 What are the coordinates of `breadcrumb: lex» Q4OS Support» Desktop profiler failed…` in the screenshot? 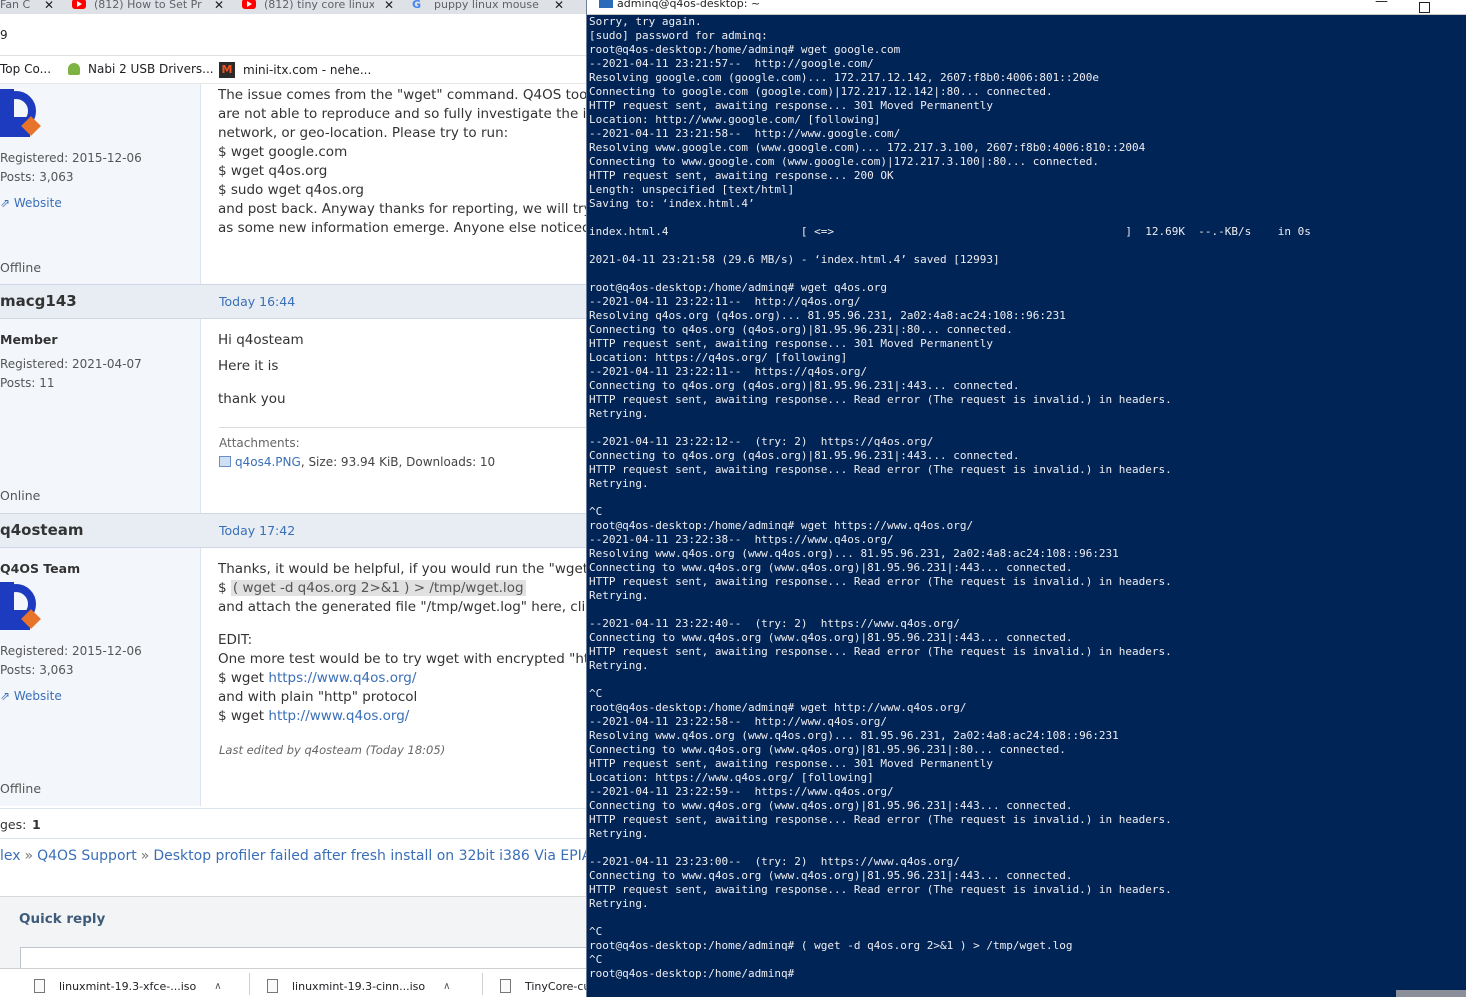 It's located at (294, 858).